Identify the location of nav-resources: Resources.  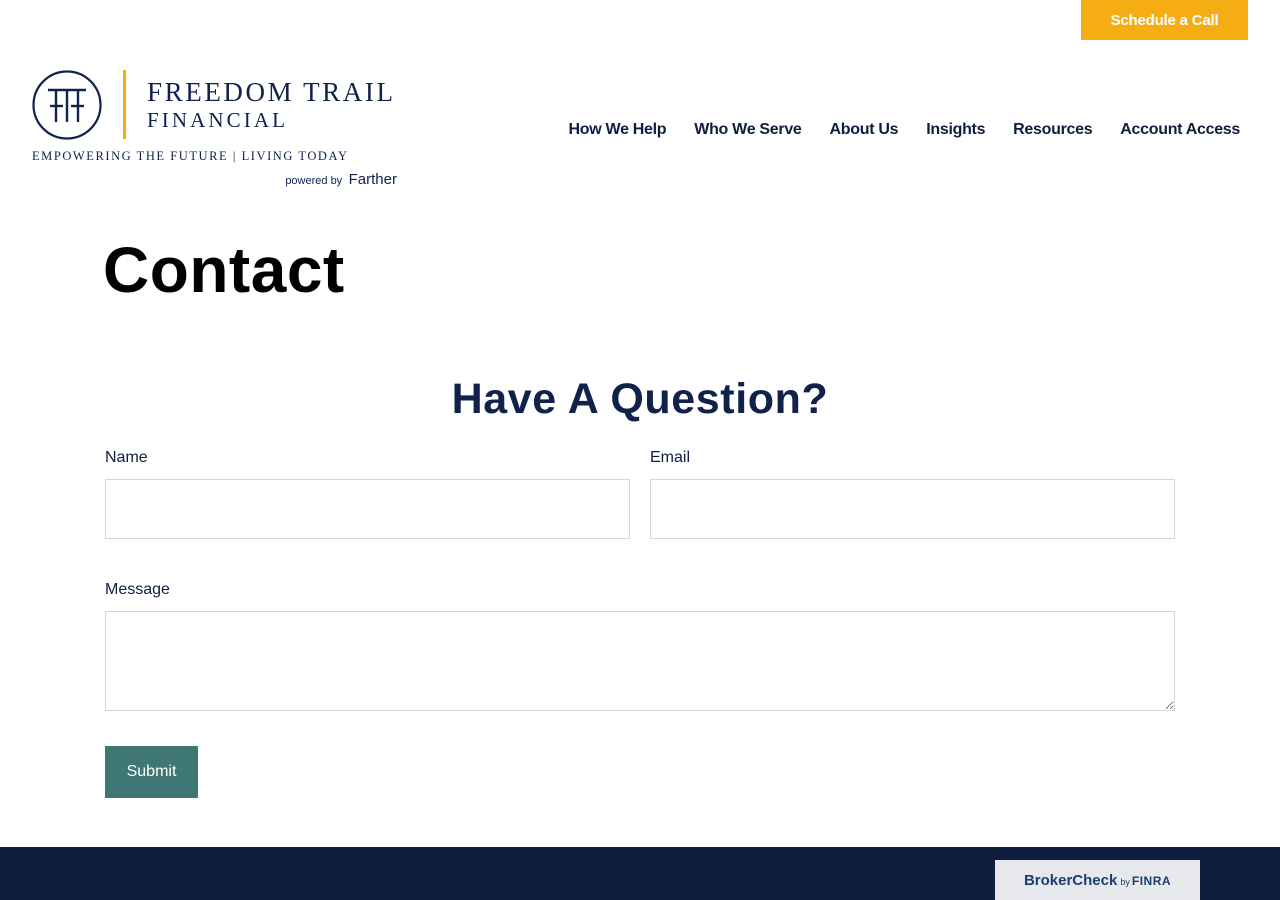
(1052, 130).